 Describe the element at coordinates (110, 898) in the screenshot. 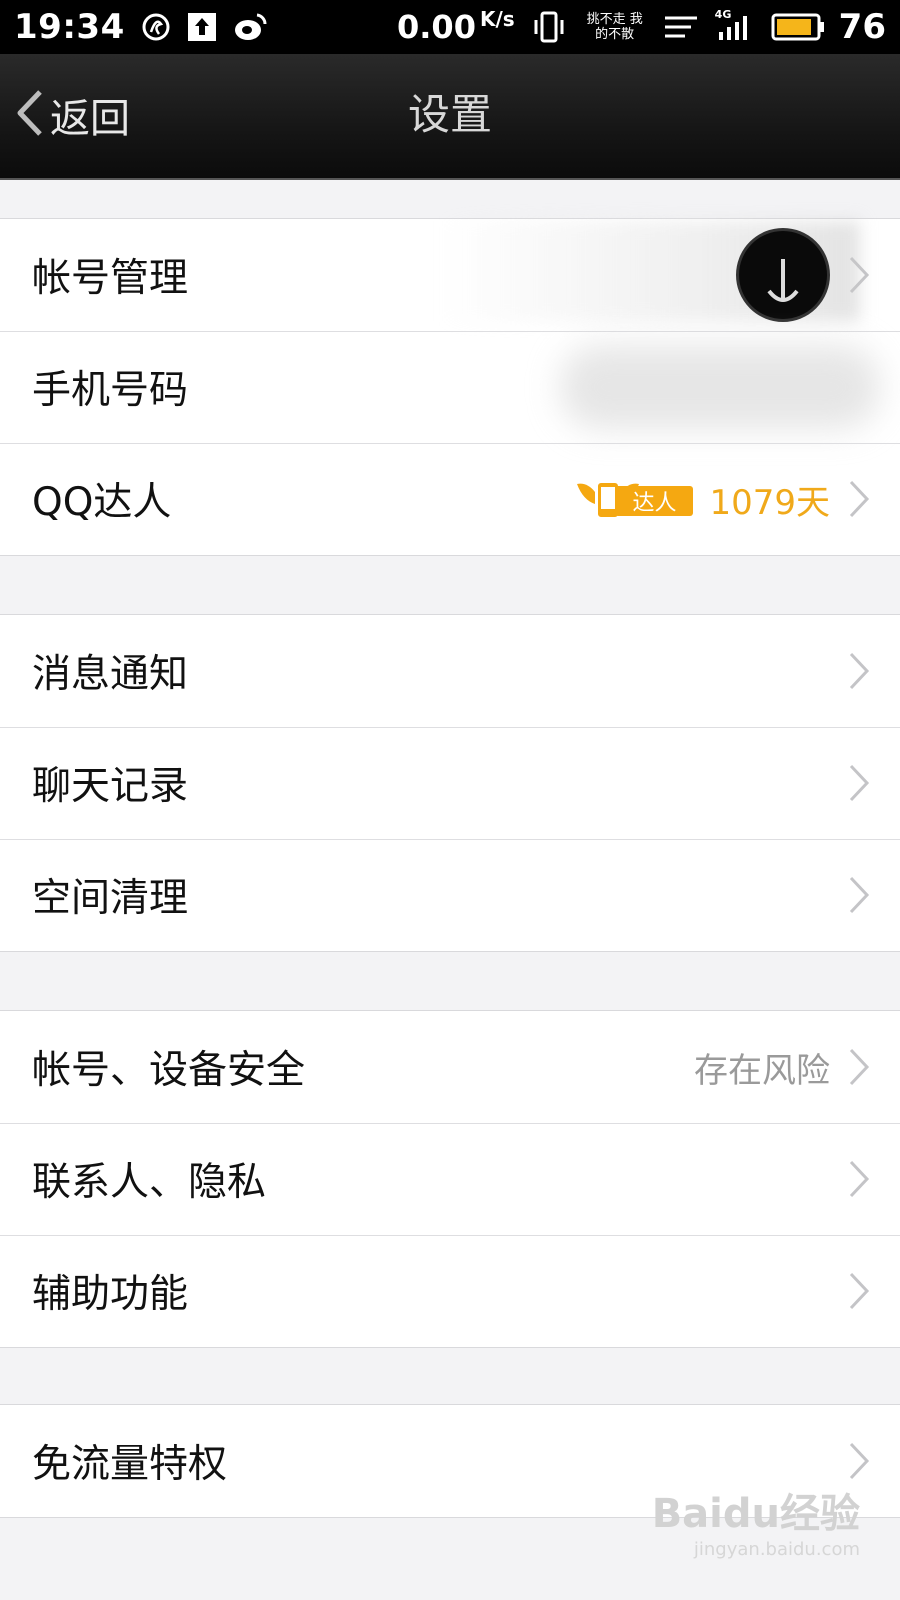

I see `row-label: 空间清理` at that location.